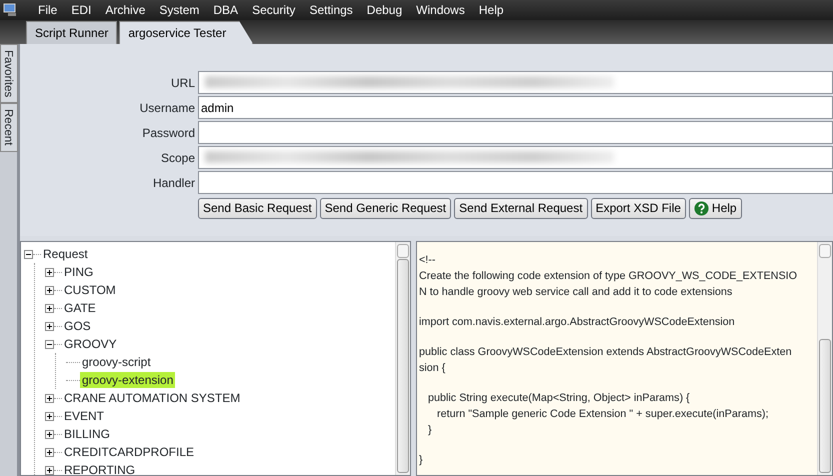 The width and height of the screenshot is (833, 476). What do you see at coordinates (168, 133) in the screenshot?
I see `field-label: Password` at bounding box center [168, 133].